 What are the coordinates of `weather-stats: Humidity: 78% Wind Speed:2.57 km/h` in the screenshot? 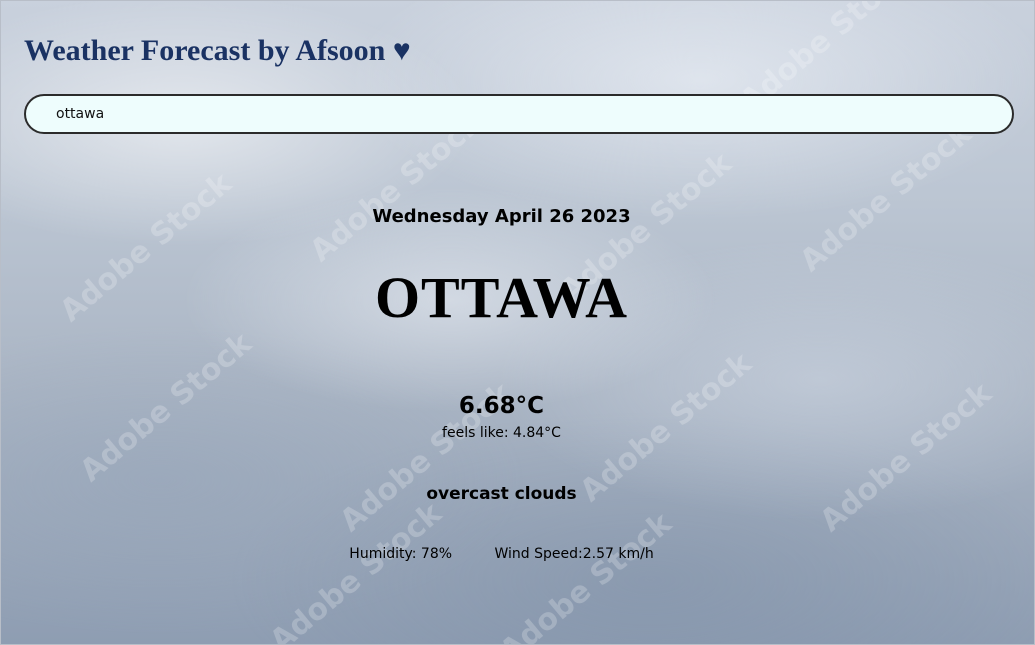 It's located at (501, 554).